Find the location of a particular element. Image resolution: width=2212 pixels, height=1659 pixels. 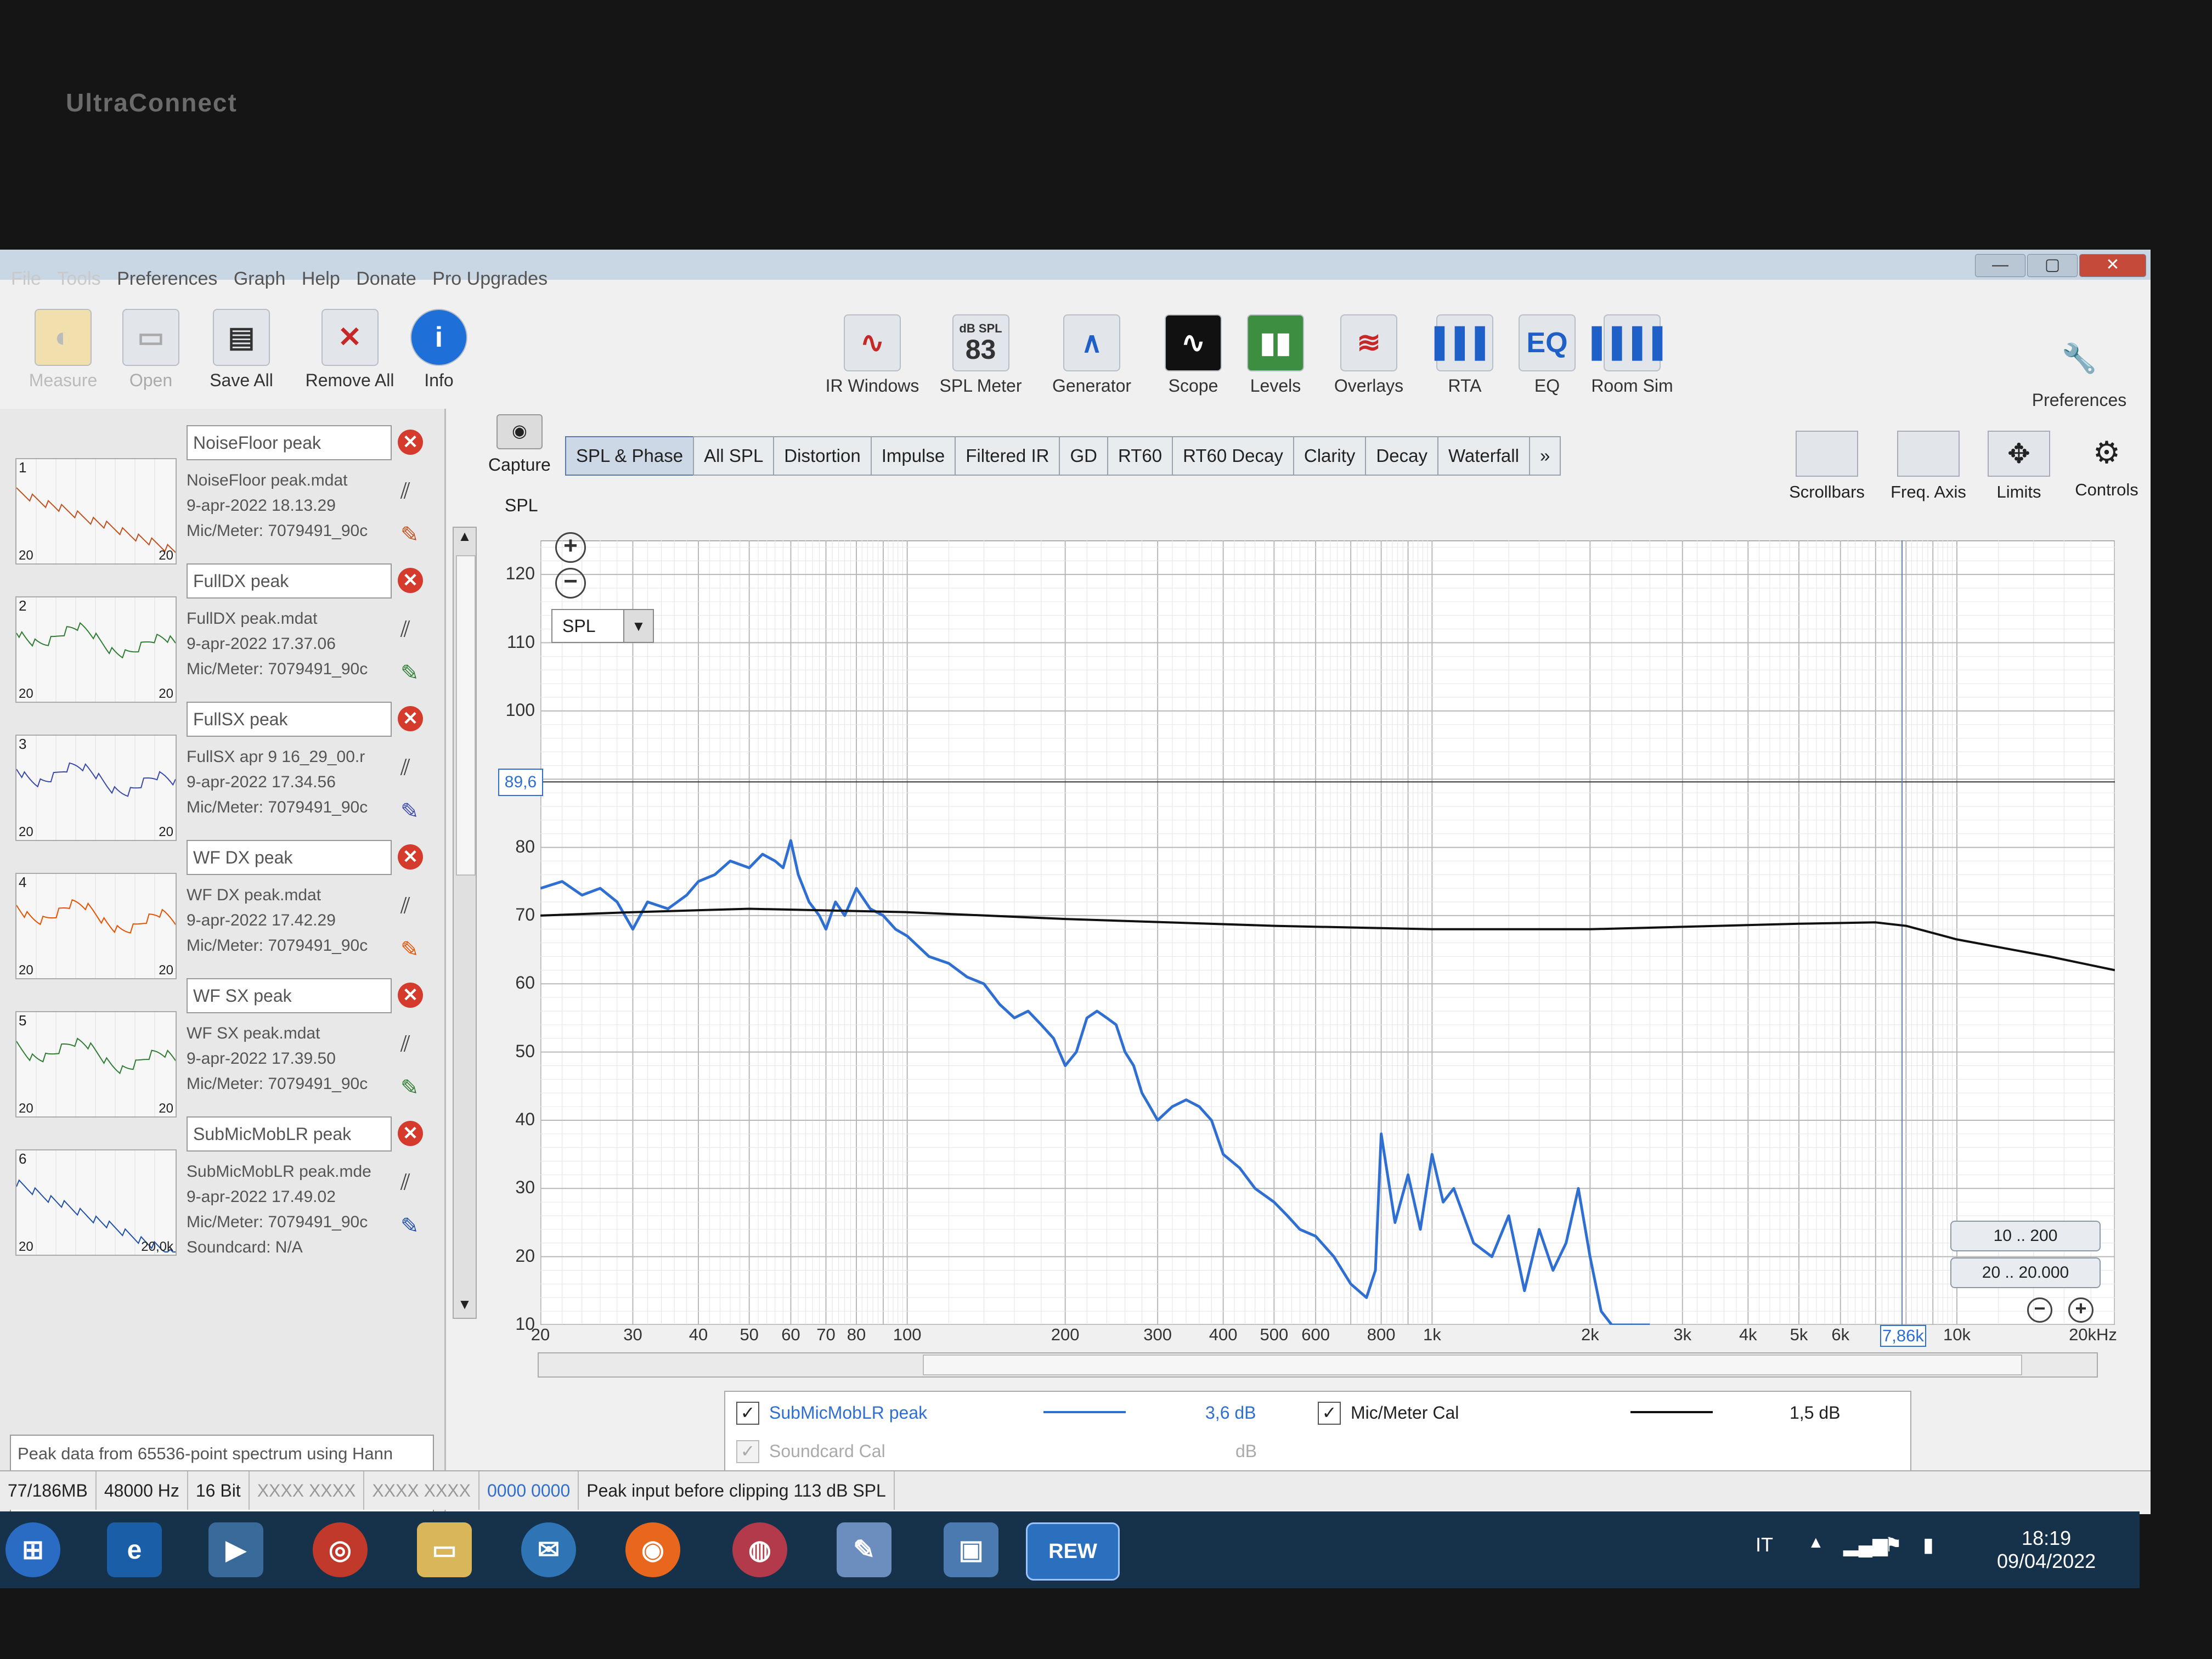

limits-button: ✥ Limits is located at coordinates (2019, 466).